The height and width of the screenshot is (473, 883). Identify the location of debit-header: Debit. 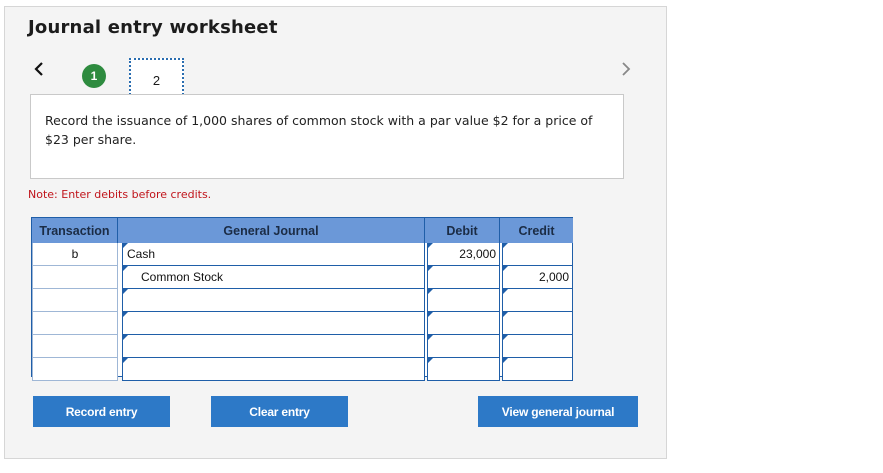
(462, 230).